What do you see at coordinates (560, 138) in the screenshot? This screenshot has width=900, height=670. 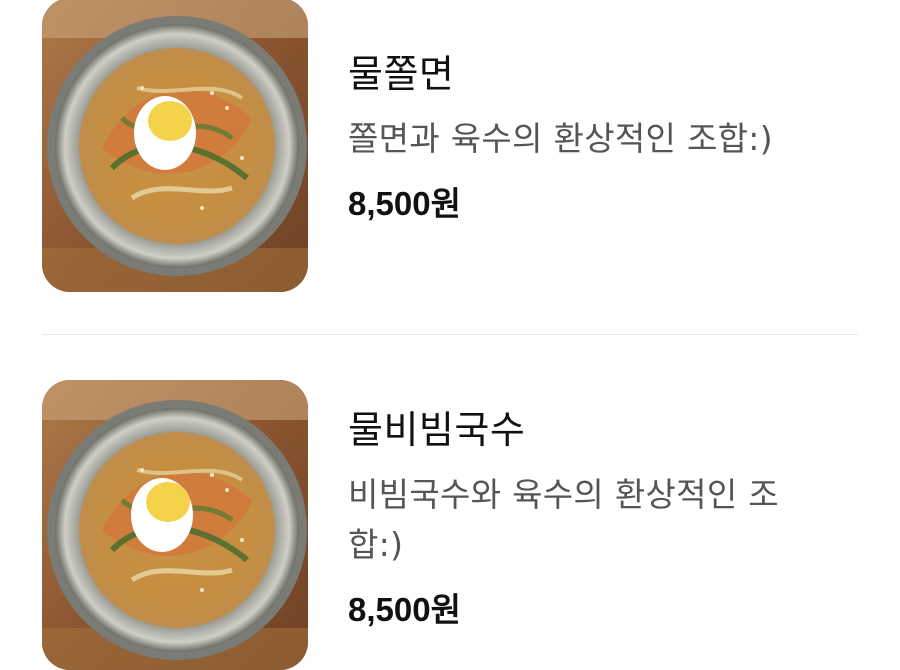 I see `menu-item-description: 쫄면과 육수의 환상적인 조합:)` at bounding box center [560, 138].